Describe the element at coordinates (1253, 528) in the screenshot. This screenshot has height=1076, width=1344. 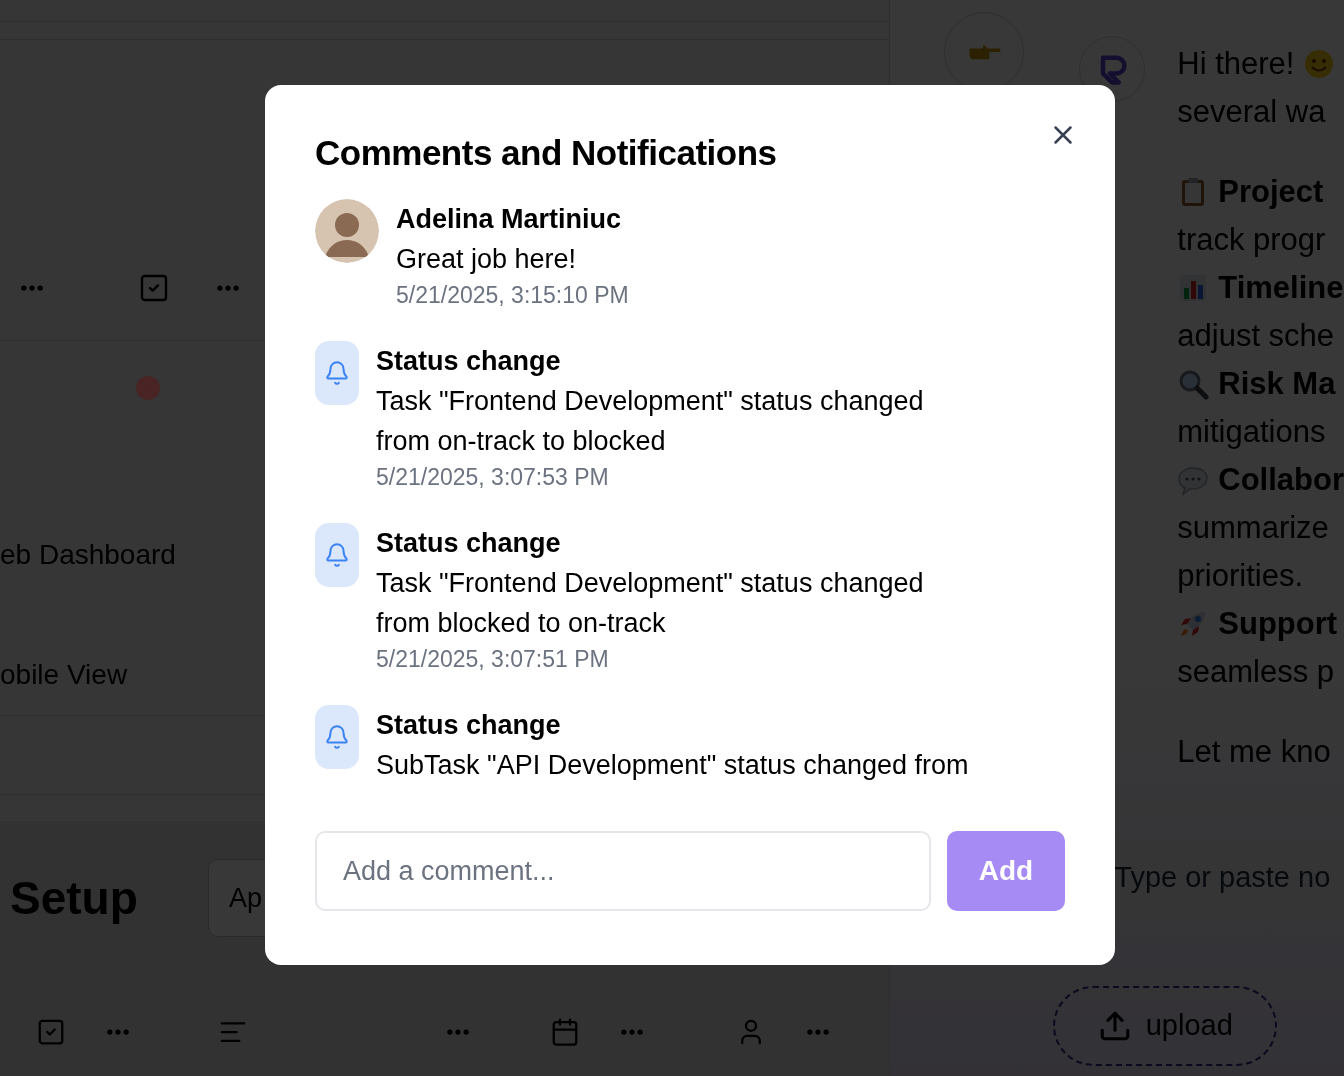
I see `chat-text: summarize` at that location.